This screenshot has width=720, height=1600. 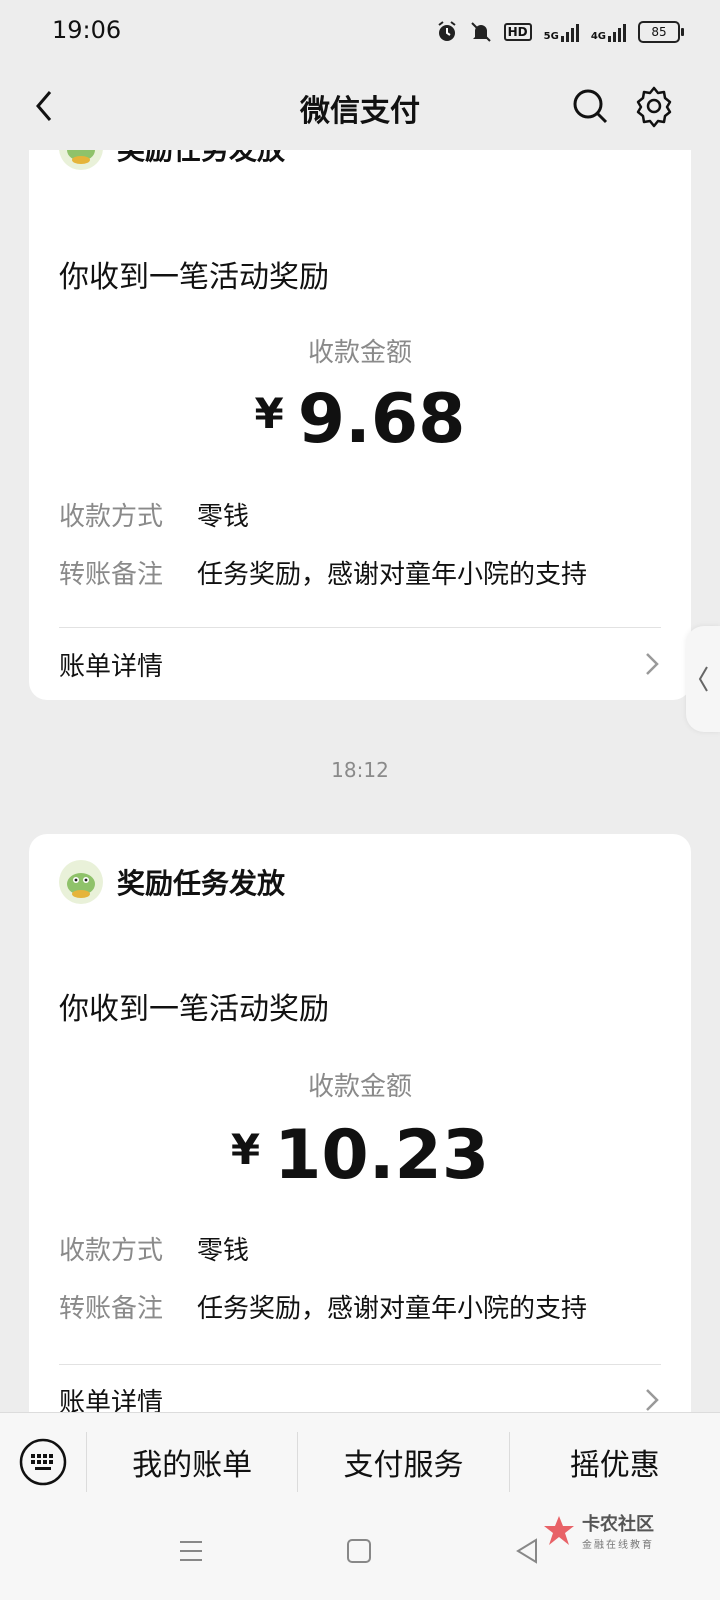 I want to click on keyboard-toggle-button, so click(x=43, y=1462).